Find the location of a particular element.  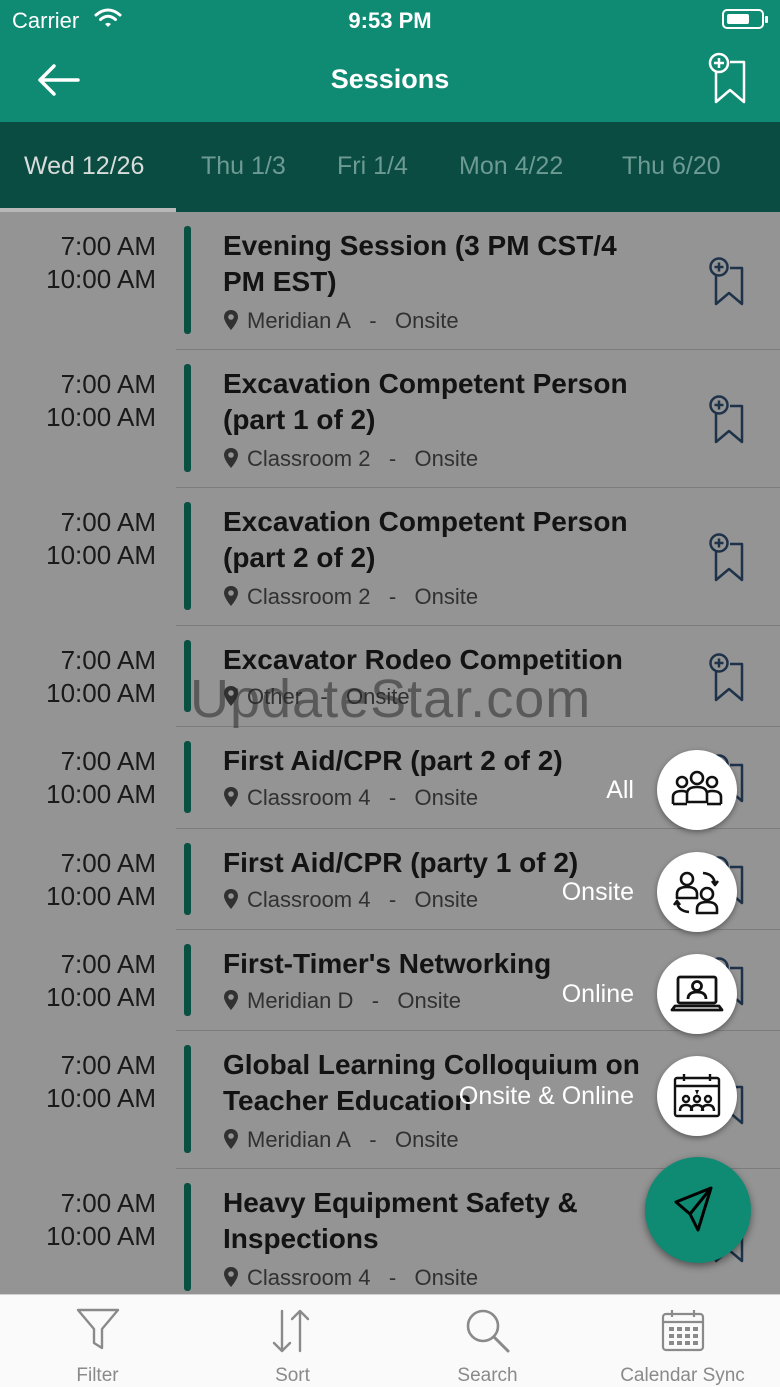

status-bar: Carrier 9:53 PM is located at coordinates (390, 20).